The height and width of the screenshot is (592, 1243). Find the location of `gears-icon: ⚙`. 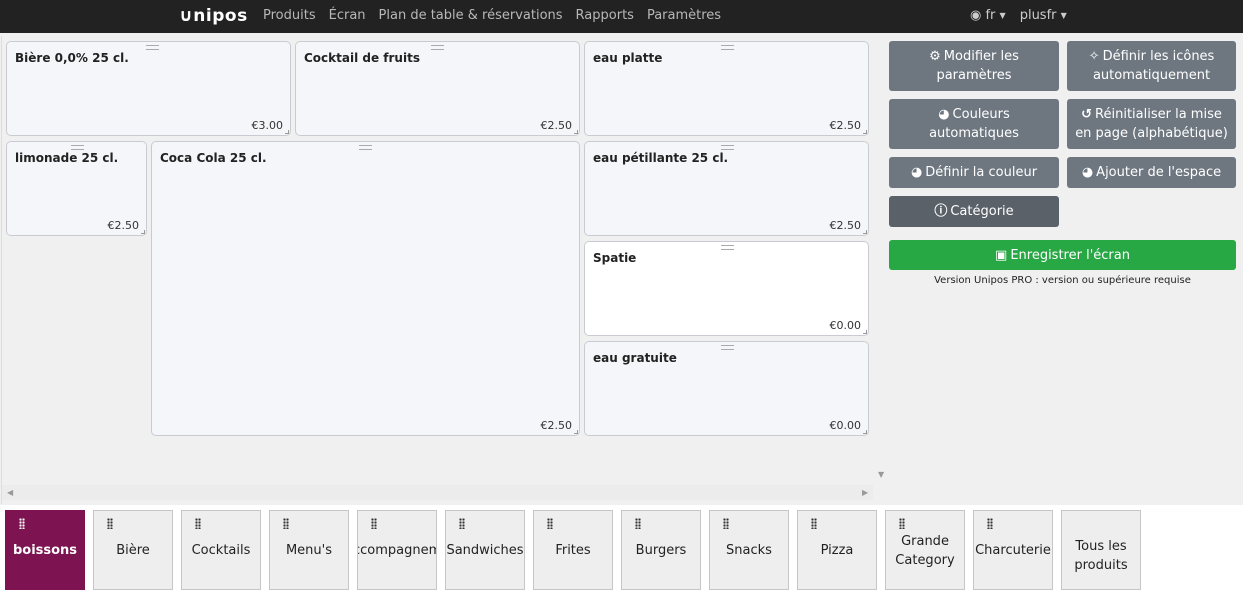

gears-icon: ⚙ is located at coordinates (935, 56).